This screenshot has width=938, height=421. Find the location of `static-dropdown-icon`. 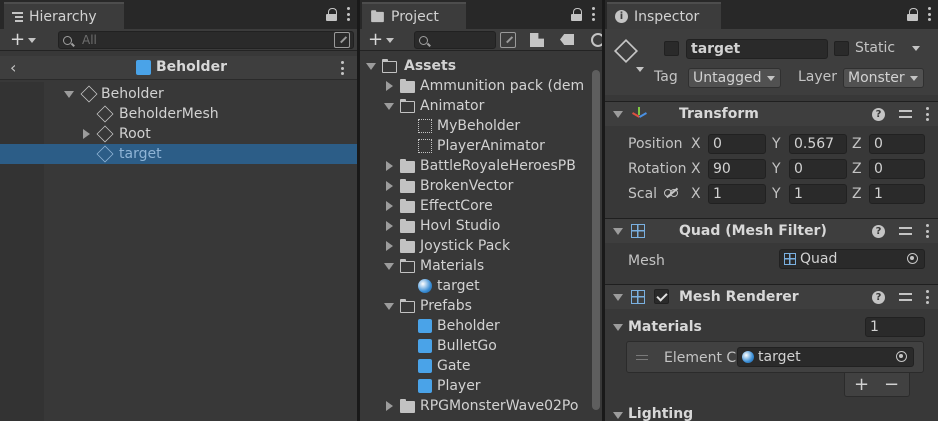

static-dropdown-icon is located at coordinates (916, 48).